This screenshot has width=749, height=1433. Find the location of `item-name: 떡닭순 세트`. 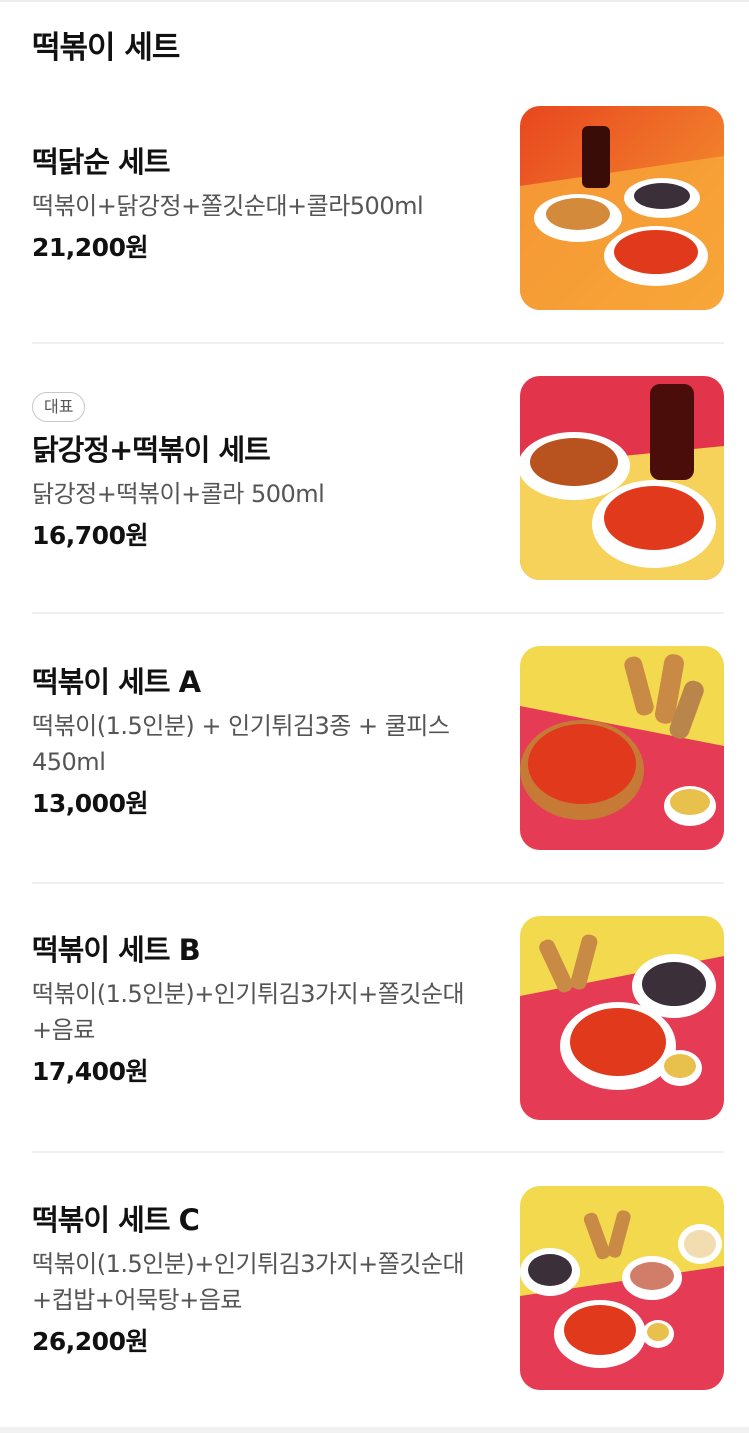

item-name: 떡닭순 세트 is located at coordinates (101, 162).